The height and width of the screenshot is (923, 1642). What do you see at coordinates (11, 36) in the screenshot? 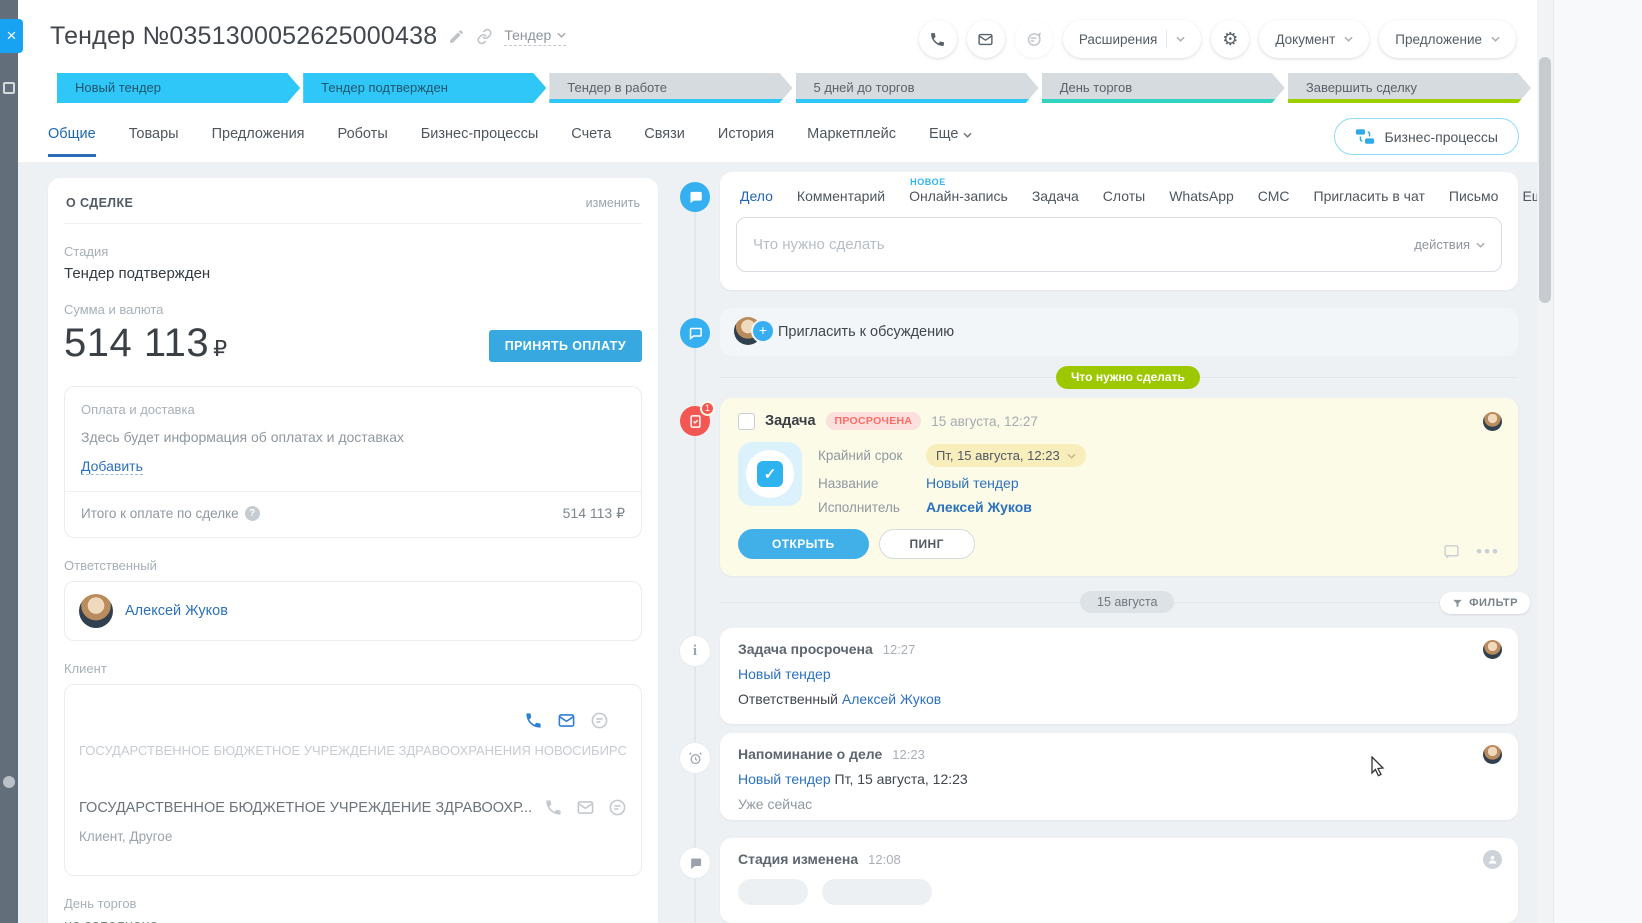
I see `close-panel-button: ×` at bounding box center [11, 36].